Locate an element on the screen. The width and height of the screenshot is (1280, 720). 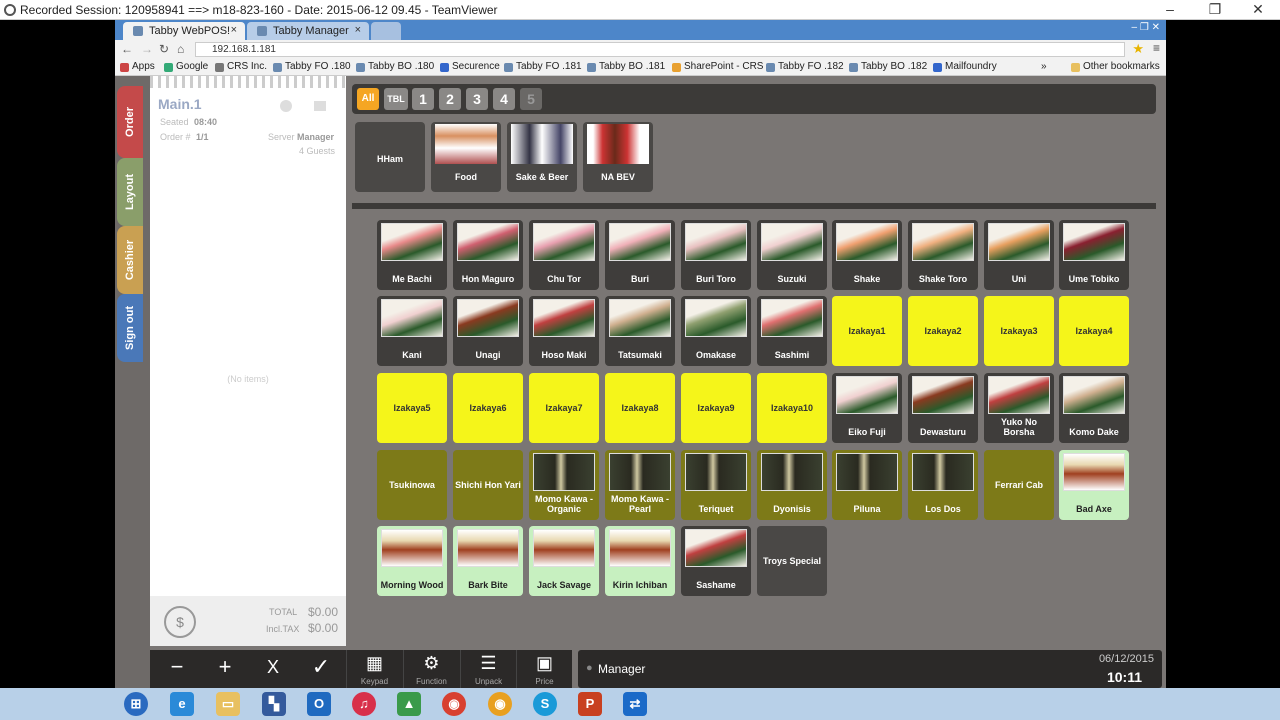
menu-item-hoso-maki: Hoso Maki is located at coordinates (564, 331).